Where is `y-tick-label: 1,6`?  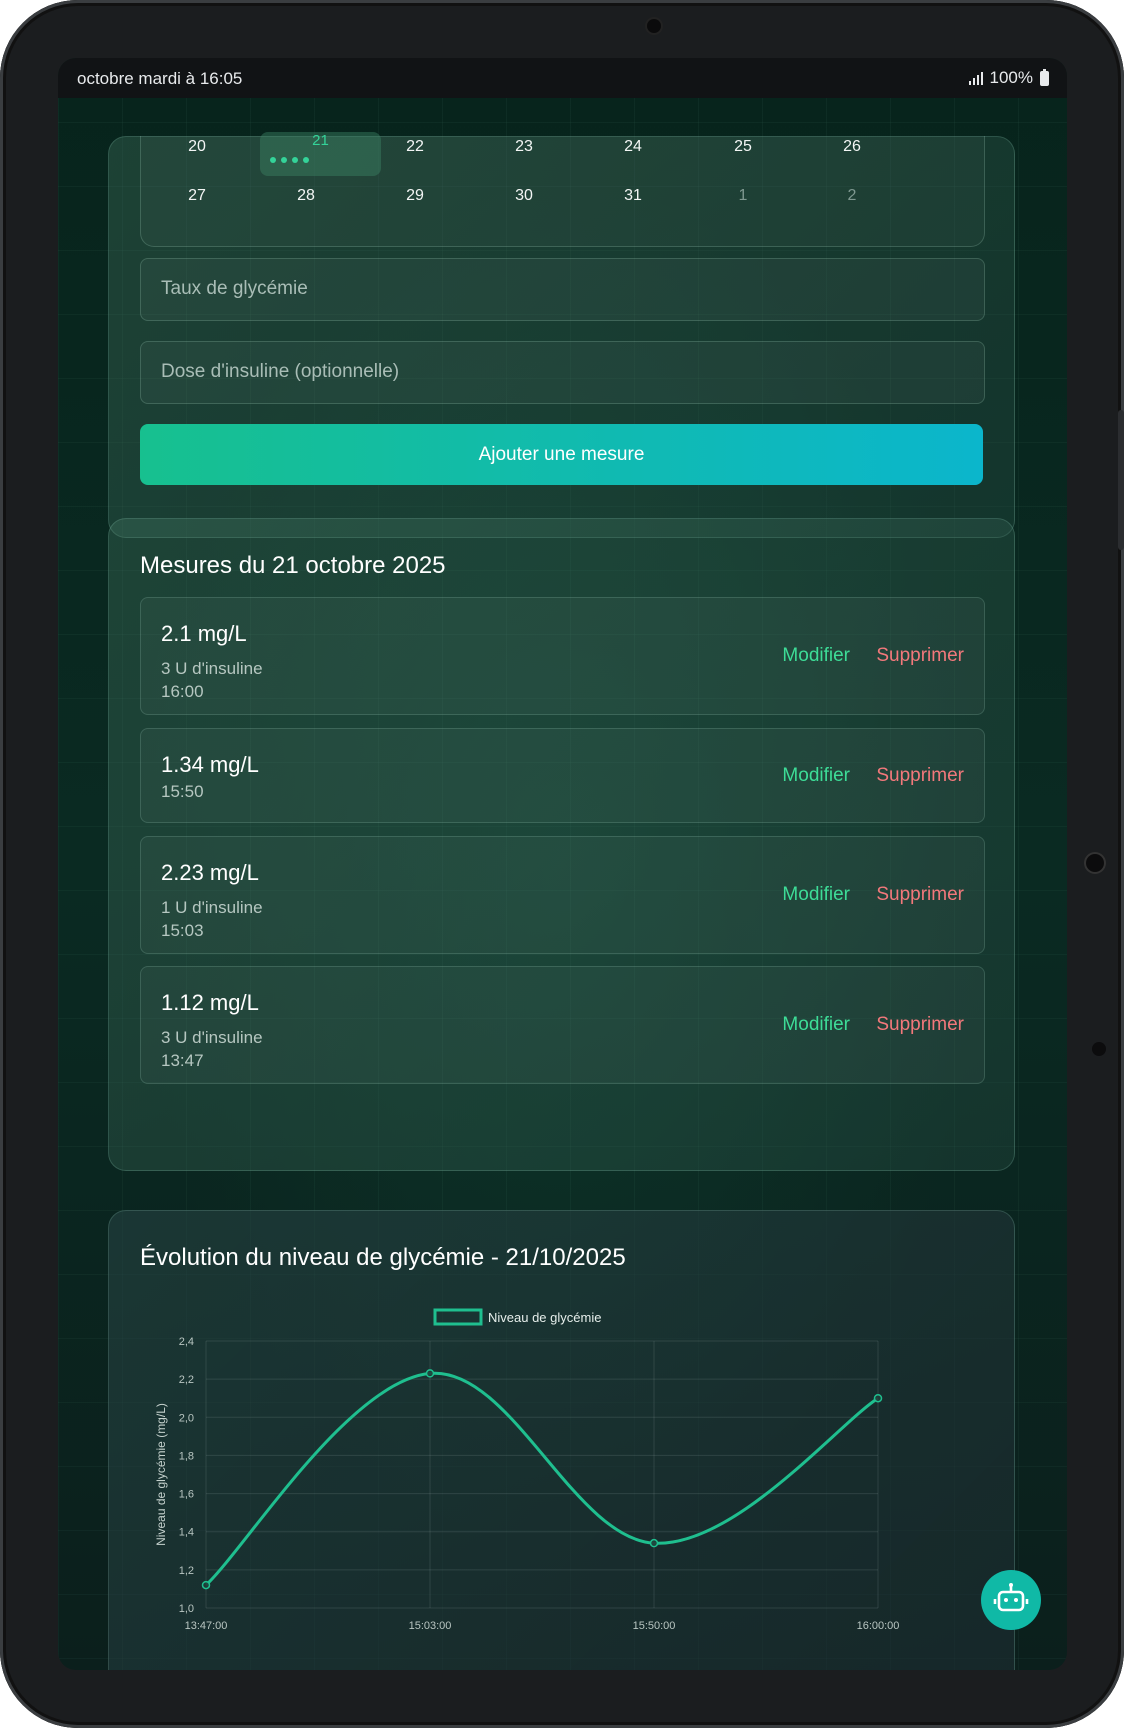 y-tick-label: 1,6 is located at coordinates (186, 1495).